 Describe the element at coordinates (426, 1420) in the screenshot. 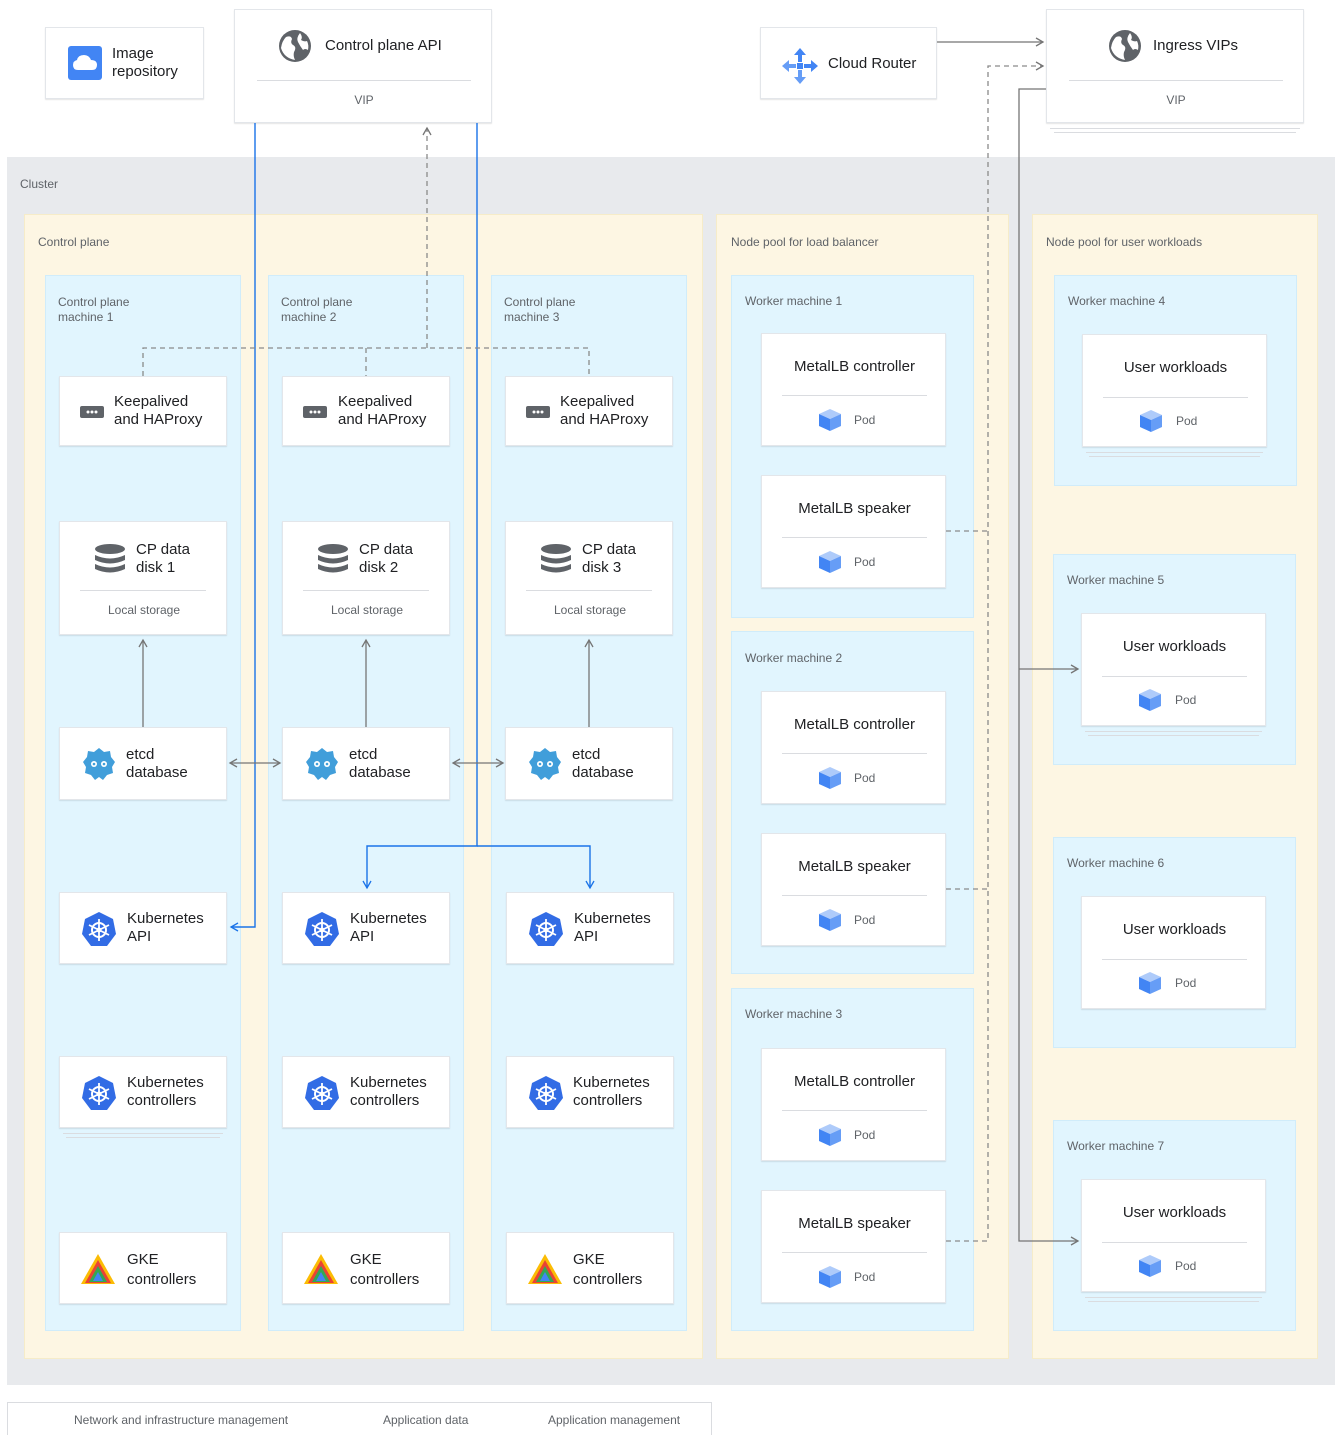

I see `legend-solid-label: Application data` at that location.